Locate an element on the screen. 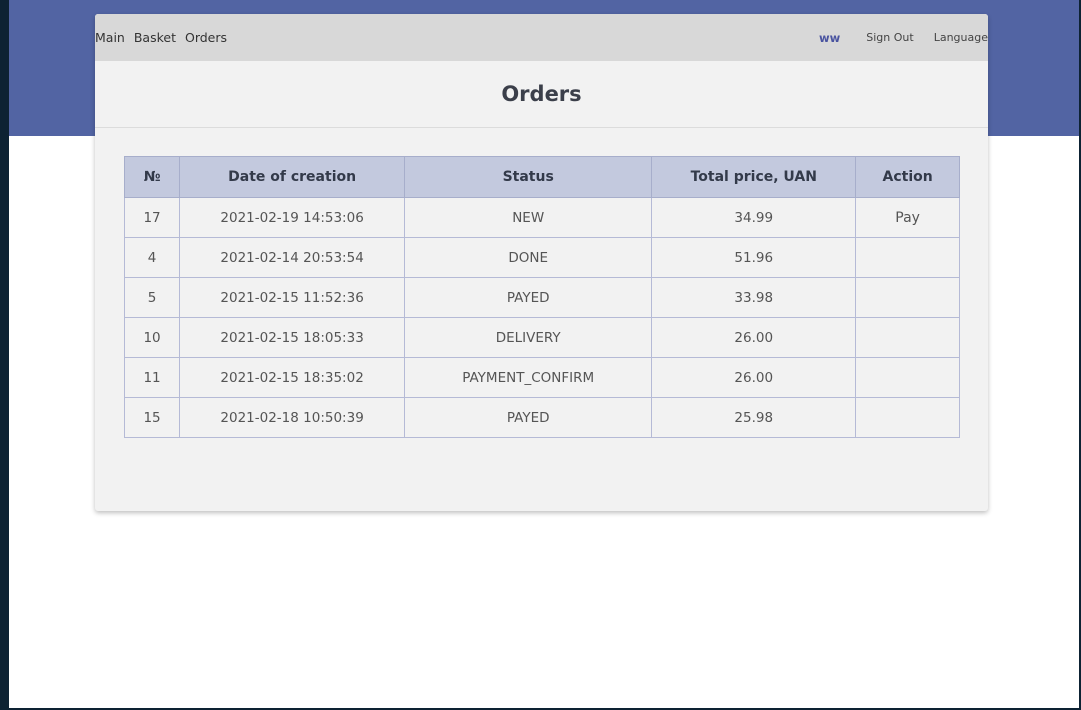 The image size is (1081, 710). table-row: 17 2021-02-19 14:53:06 NEW 34.99 Pay is located at coordinates (541, 217).